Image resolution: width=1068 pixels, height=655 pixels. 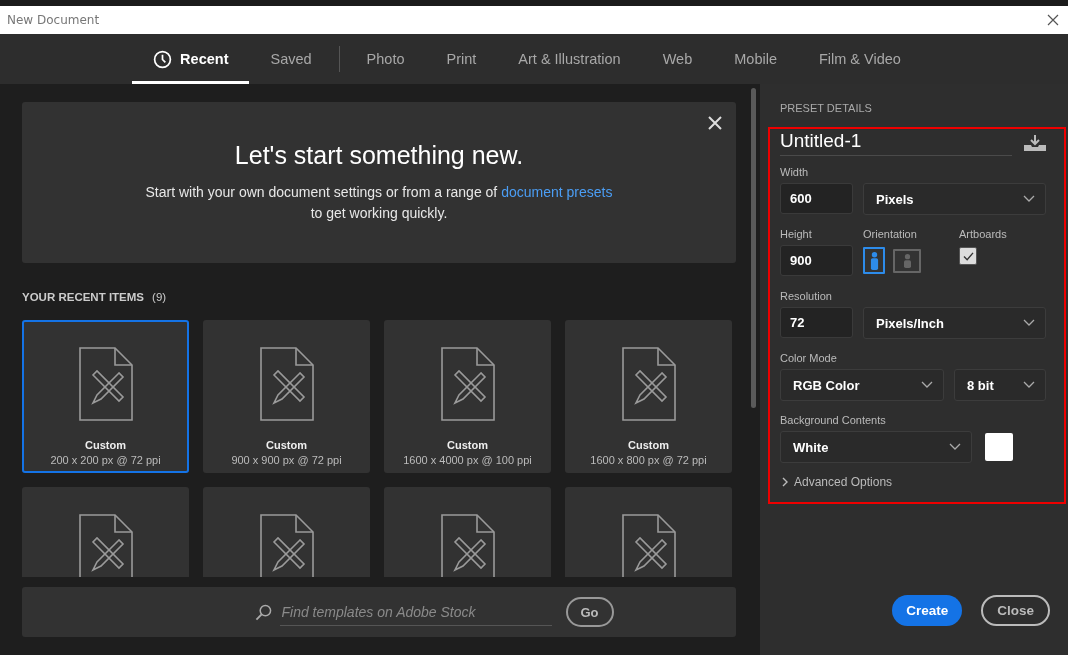 I want to click on tab: Web, so click(x=677, y=59).